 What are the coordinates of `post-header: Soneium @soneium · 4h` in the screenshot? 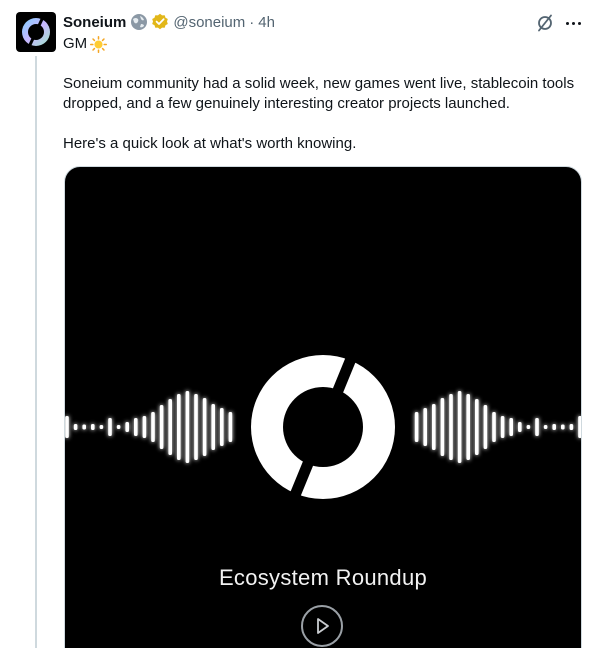 It's located at (169, 22).